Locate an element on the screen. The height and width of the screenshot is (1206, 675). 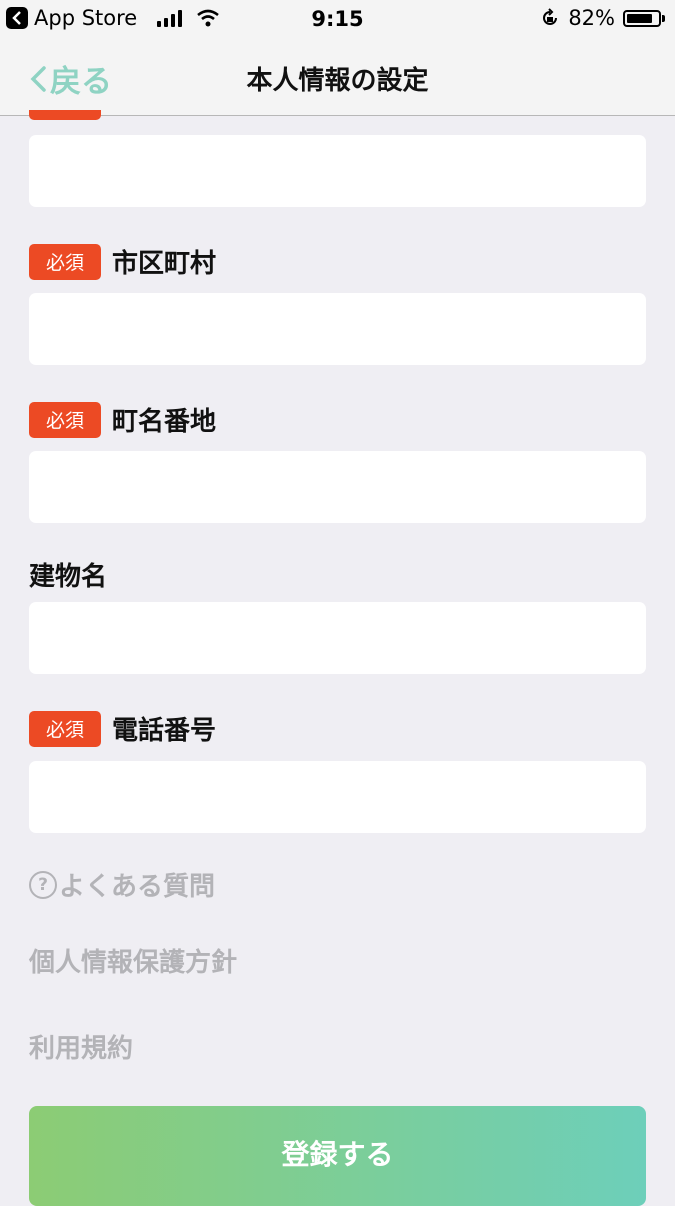
field-label: 建物名 is located at coordinates (68, 577).